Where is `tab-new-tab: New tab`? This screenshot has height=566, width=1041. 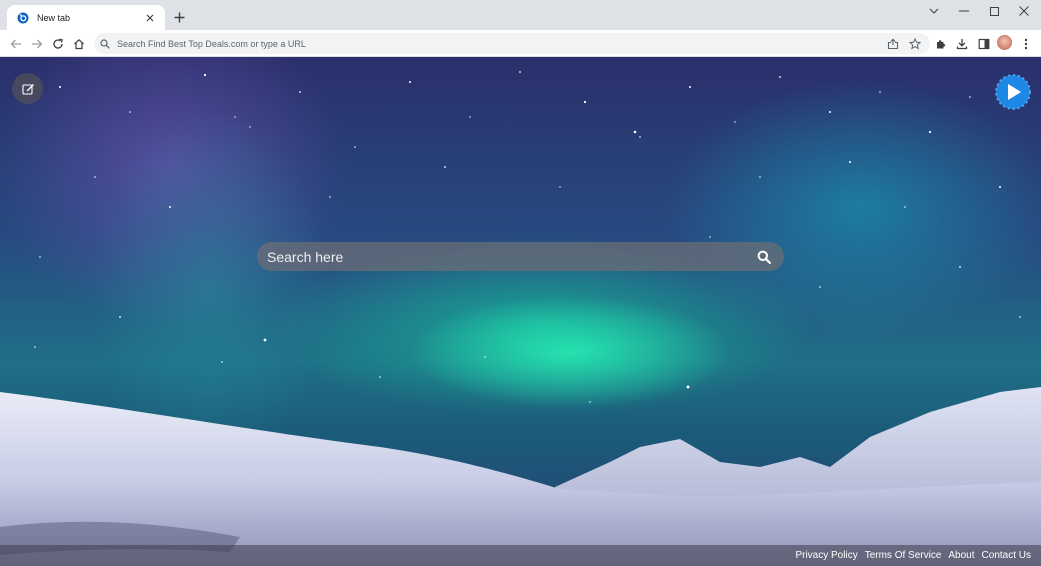
tab-new-tab: New tab is located at coordinates (86, 17).